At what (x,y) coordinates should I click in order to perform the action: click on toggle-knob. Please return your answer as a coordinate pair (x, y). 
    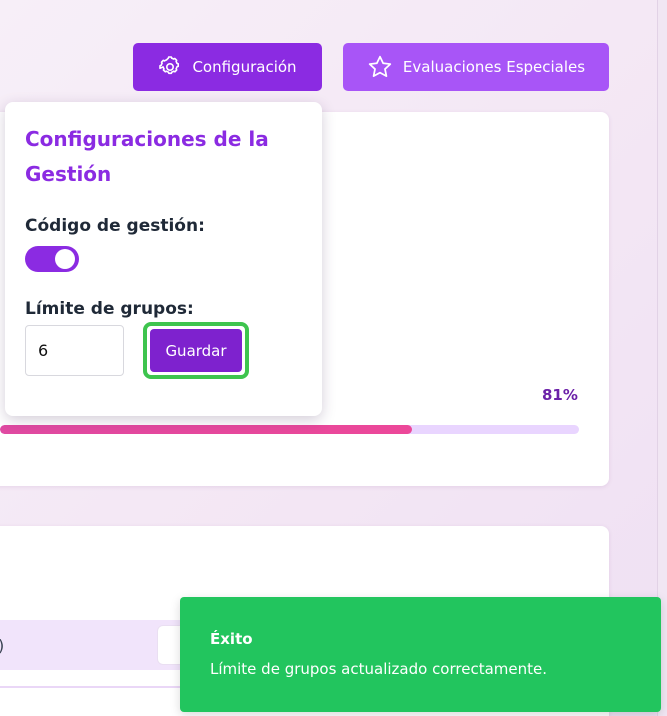
    Looking at the image, I should click on (65, 259).